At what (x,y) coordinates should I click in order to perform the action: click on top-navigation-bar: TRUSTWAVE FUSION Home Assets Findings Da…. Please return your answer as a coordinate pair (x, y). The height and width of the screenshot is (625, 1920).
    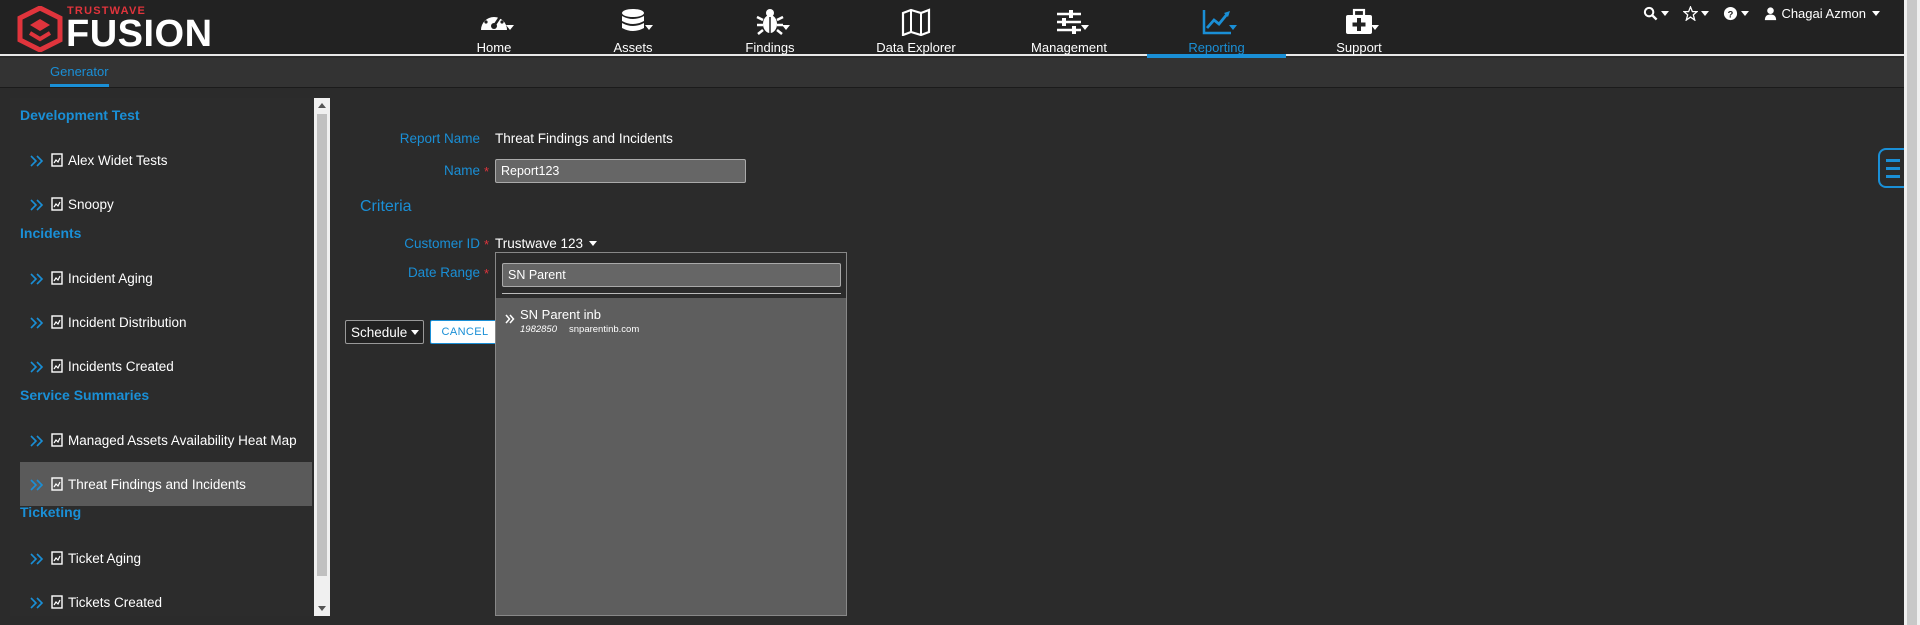
    Looking at the image, I should click on (952, 29).